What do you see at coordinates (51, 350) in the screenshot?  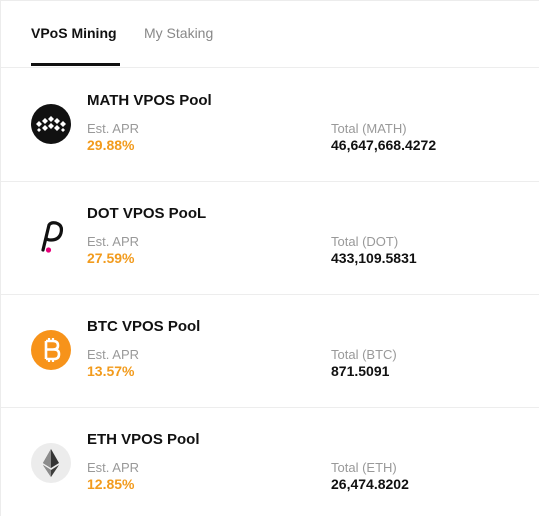 I see `bitcoin-icon` at bounding box center [51, 350].